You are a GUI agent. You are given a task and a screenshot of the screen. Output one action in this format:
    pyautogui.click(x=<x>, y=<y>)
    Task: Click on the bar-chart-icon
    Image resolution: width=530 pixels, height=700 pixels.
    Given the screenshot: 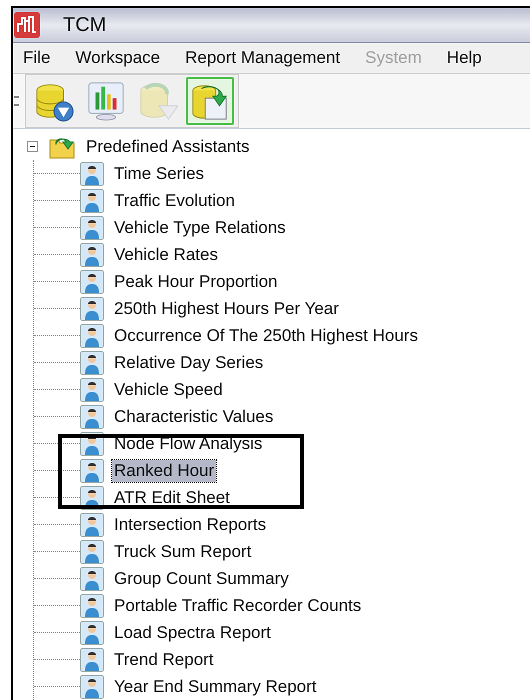 What is the action you would take?
    pyautogui.click(x=106, y=101)
    